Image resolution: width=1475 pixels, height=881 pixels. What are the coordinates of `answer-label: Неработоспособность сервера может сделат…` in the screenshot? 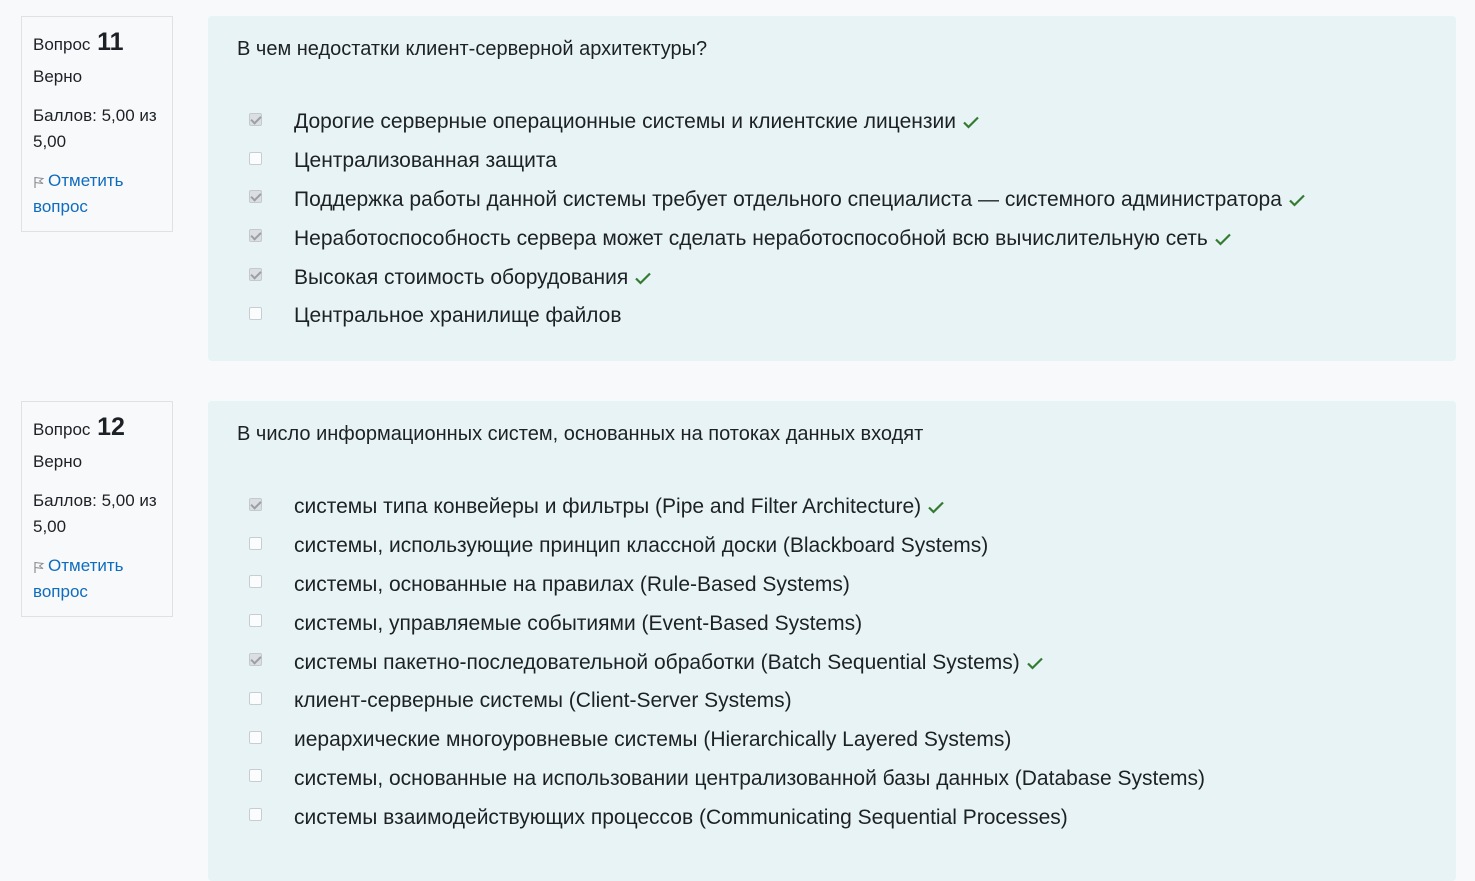 It's located at (751, 238).